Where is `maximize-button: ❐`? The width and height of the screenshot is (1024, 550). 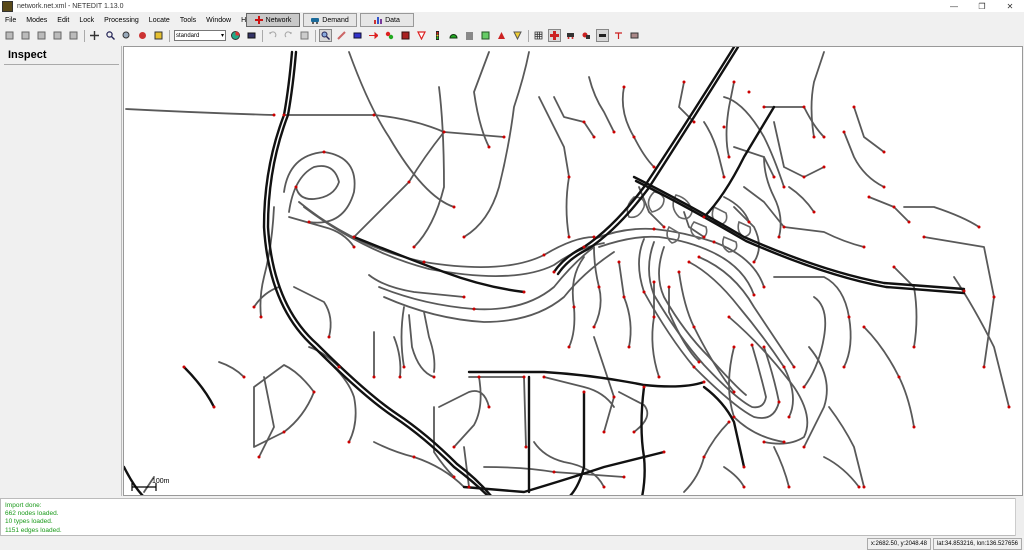 maximize-button: ❐ is located at coordinates (982, 6).